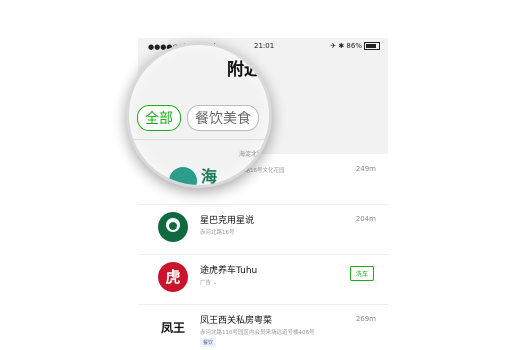 The width and height of the screenshot is (528, 350). What do you see at coordinates (217, 233) in the screenshot?
I see `item-address: 赤河北路16号` at bounding box center [217, 233].